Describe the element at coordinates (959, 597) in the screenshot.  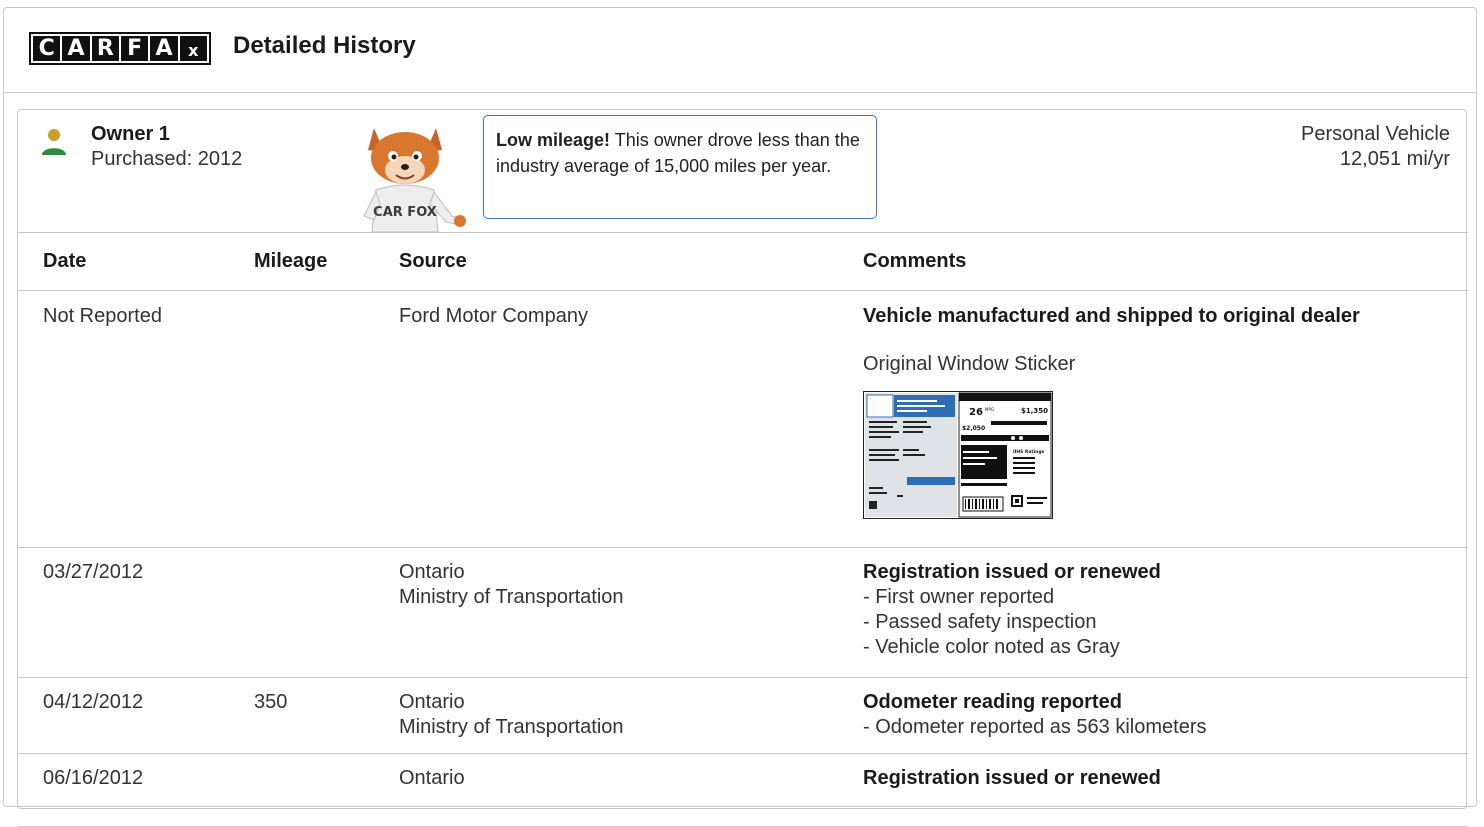
I see `comment-line: - First owner reported` at that location.